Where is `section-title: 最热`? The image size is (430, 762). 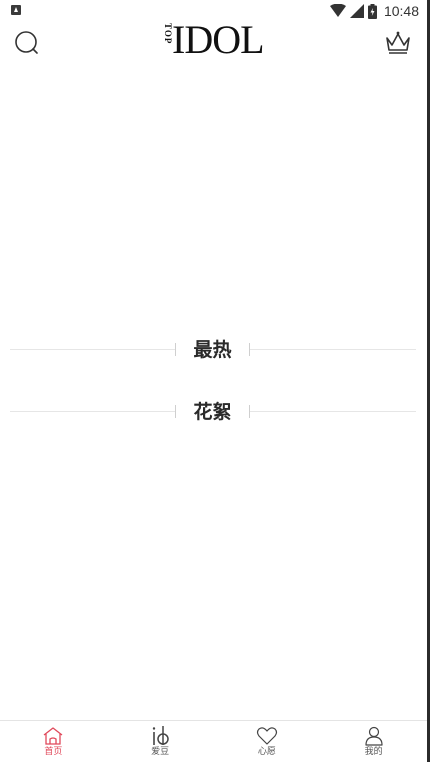 section-title: 最热 is located at coordinates (212, 350).